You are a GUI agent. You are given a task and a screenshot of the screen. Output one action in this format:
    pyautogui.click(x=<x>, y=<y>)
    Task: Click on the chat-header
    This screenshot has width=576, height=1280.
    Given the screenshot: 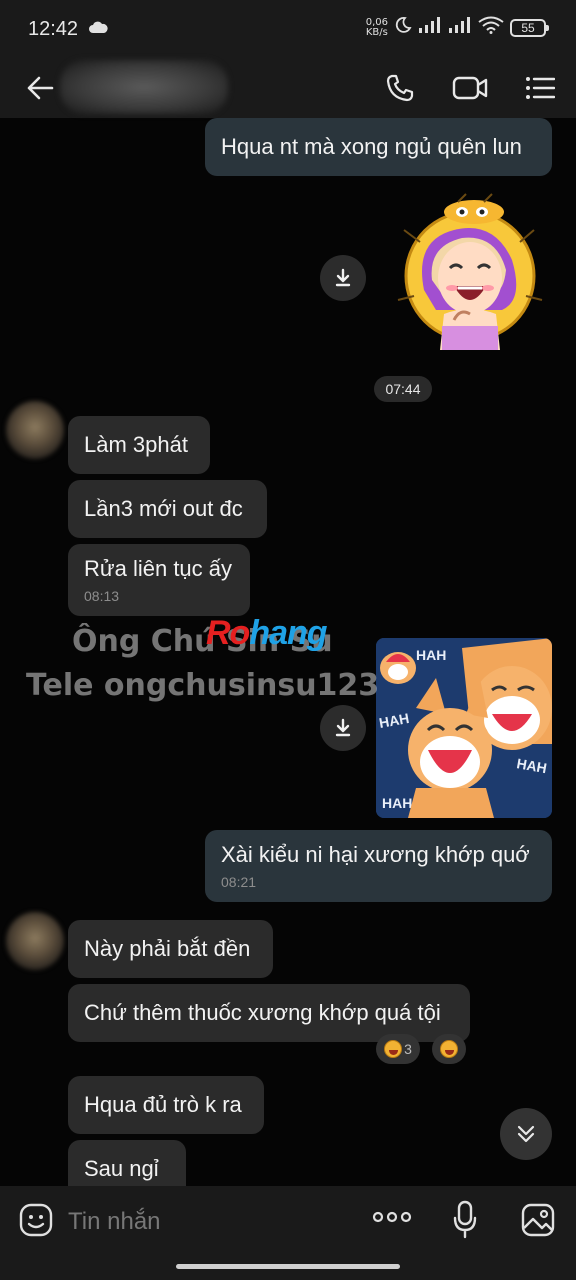 What is the action you would take?
    pyautogui.click(x=288, y=88)
    